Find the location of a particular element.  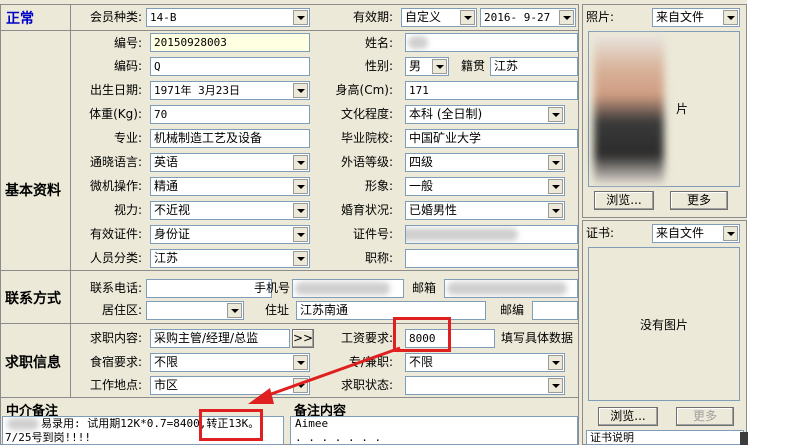

category-value: 江苏 is located at coordinates (166, 258).